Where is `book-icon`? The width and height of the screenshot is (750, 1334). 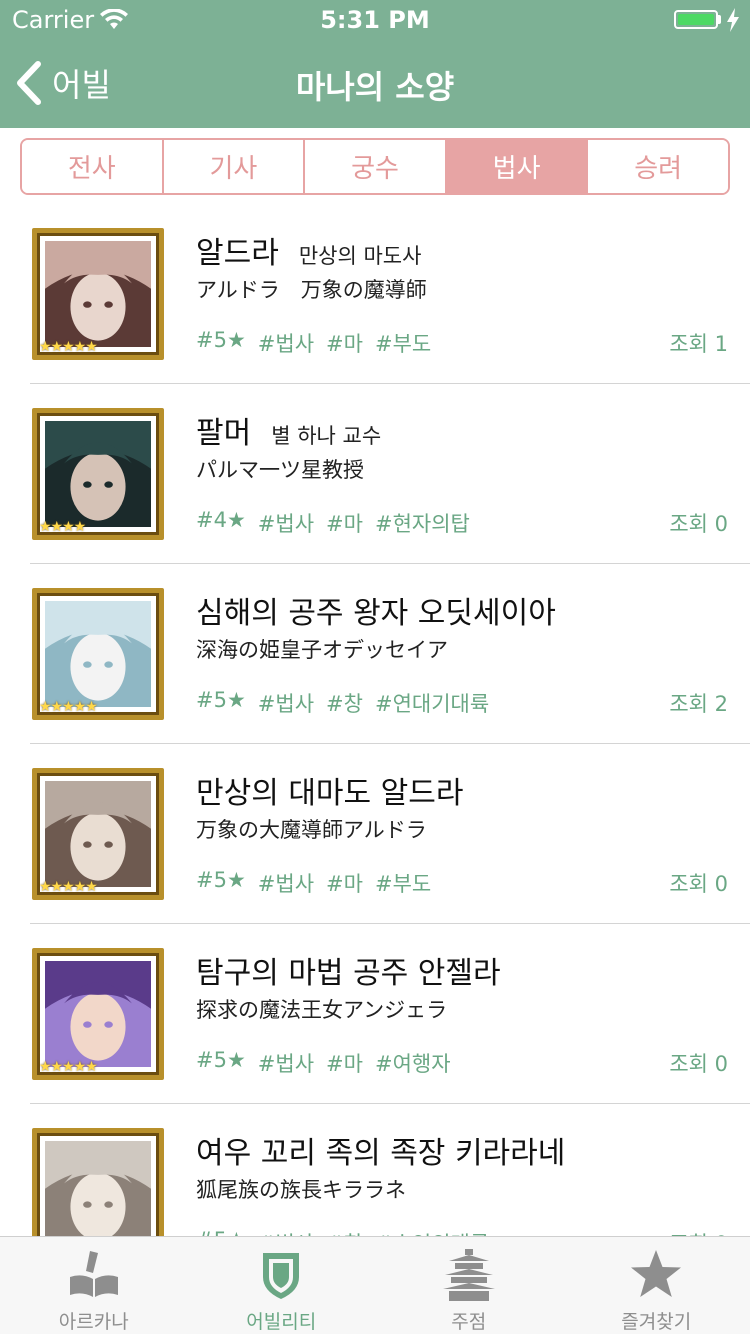
book-icon is located at coordinates (94, 1275).